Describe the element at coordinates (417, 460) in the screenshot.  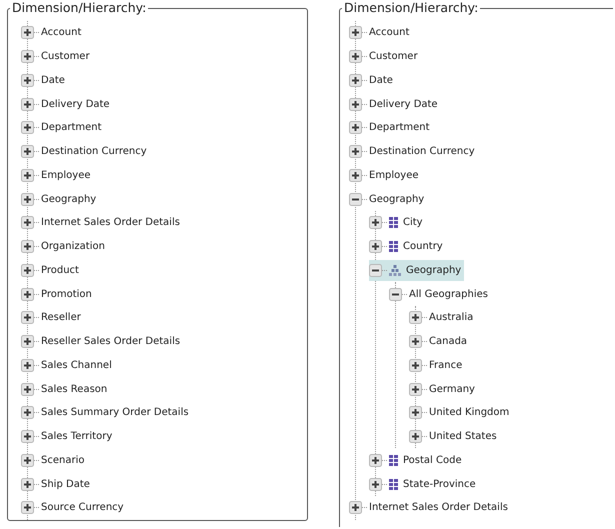
I see `tree-item: Postal Code` at that location.